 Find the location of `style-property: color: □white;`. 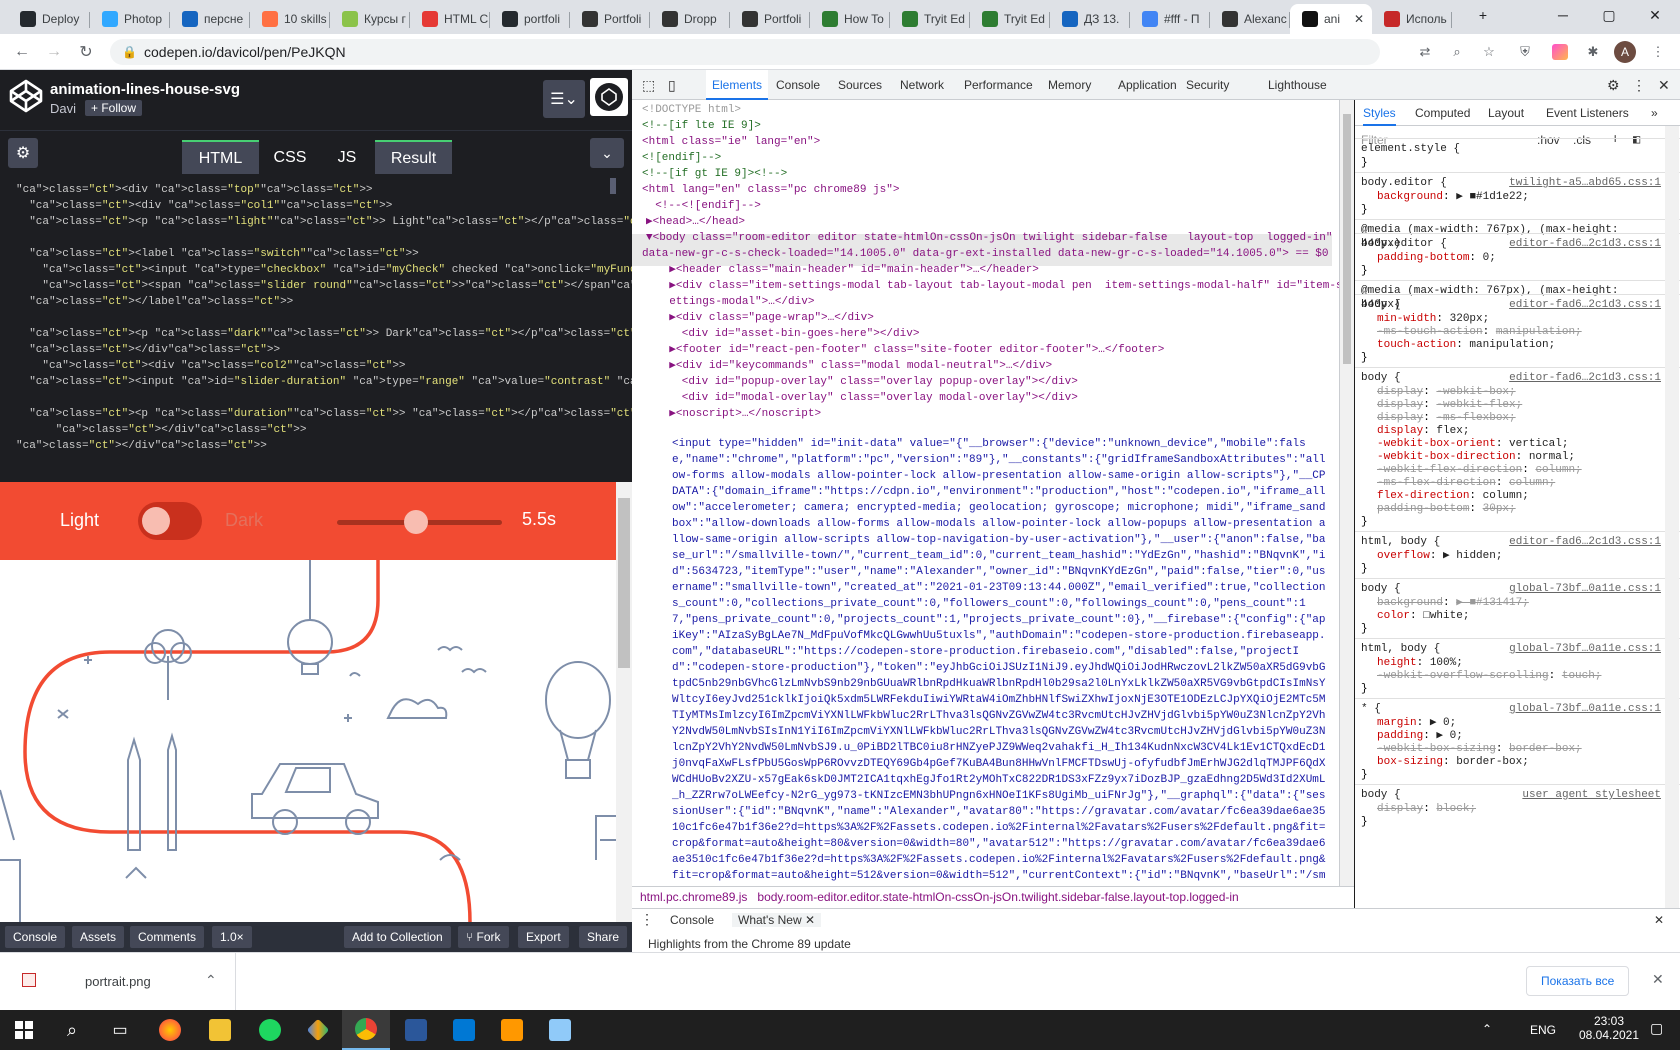

style-property: color: □white; is located at coordinates (1511, 616).